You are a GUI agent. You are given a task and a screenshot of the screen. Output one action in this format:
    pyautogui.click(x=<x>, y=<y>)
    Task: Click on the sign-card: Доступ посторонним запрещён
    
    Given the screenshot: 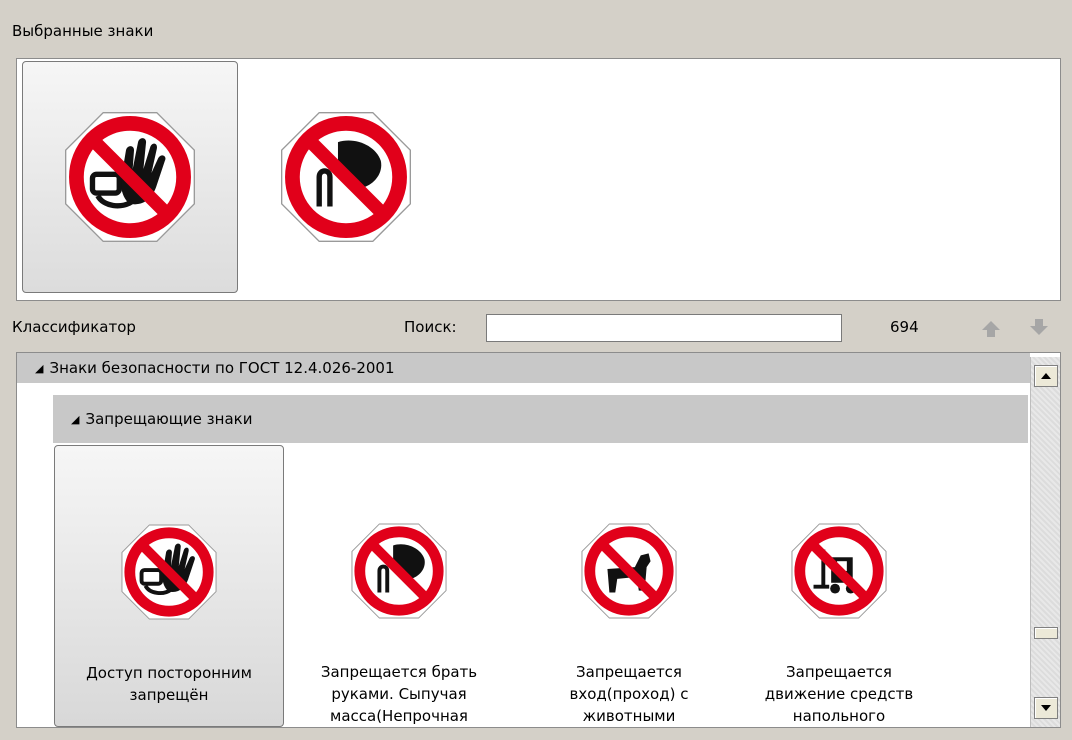 What is the action you would take?
    pyautogui.click(x=169, y=586)
    